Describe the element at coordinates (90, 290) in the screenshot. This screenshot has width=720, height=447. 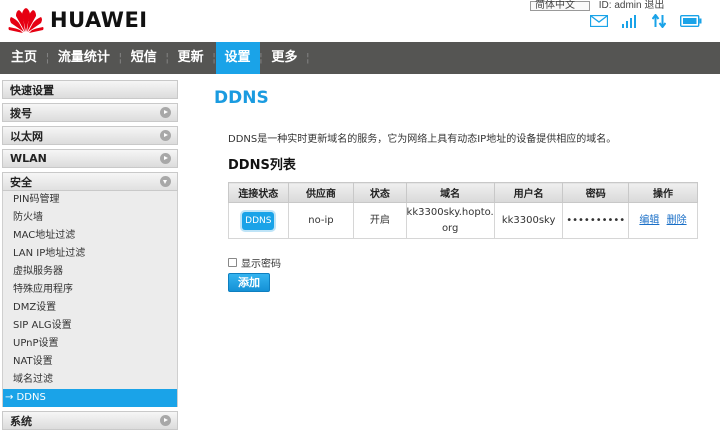
I see `sidebar-item-special-apps: 特殊应用程序` at that location.